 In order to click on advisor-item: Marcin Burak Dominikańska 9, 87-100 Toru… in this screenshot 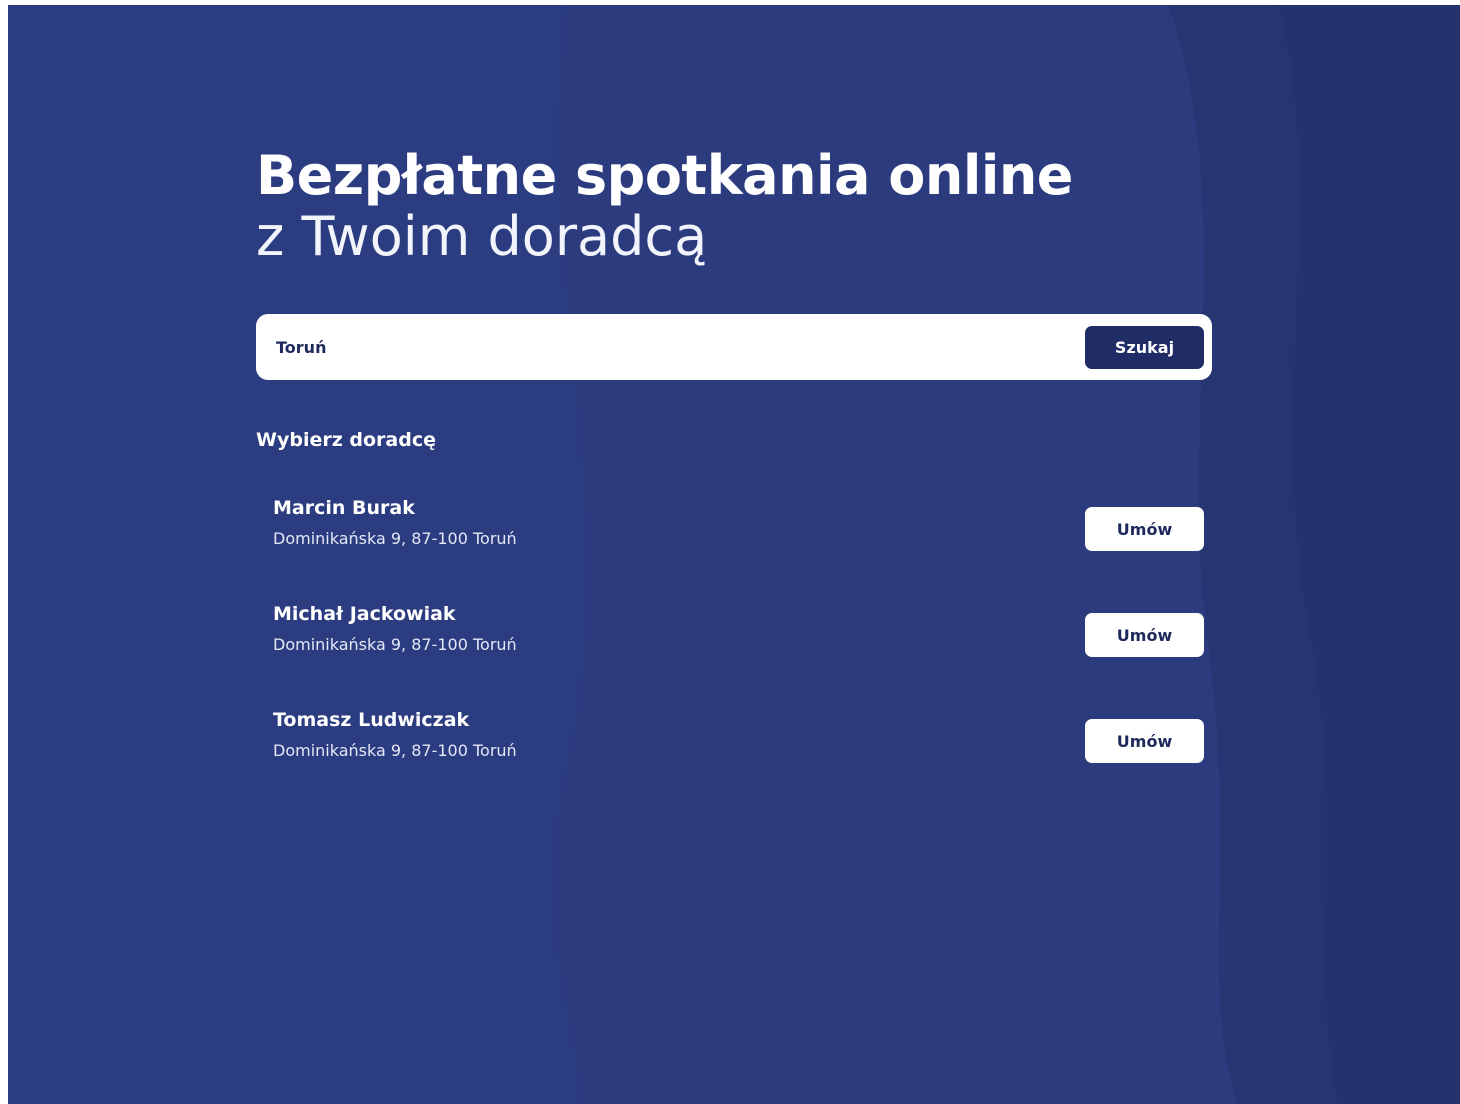, I will do `click(738, 550)`.